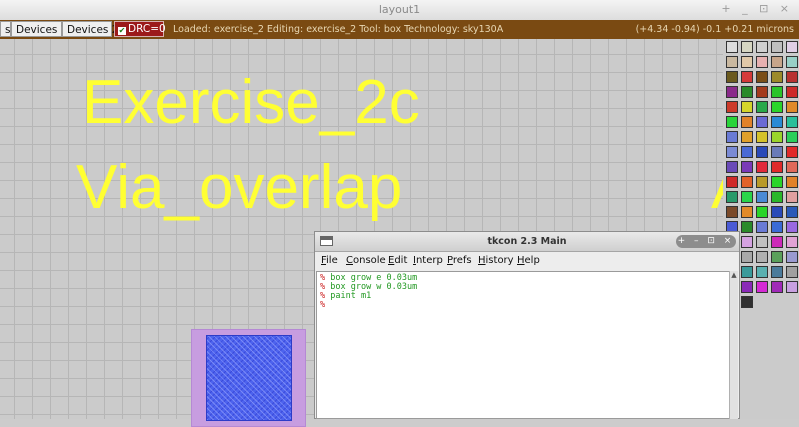 The height and width of the screenshot is (427, 799). Describe the element at coordinates (496, 260) in the screenshot. I see `menu-item-history: History` at that location.